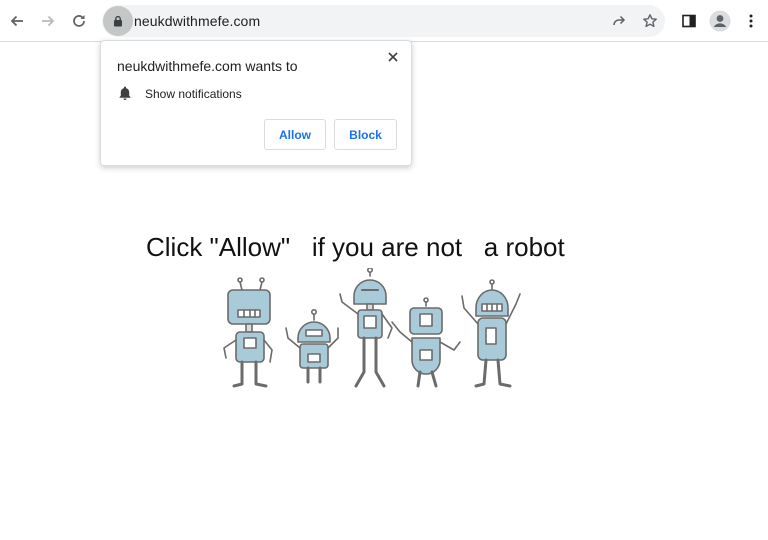 The width and height of the screenshot is (768, 540). Describe the element at coordinates (365, 134) in the screenshot. I see `block-button: Block` at that location.